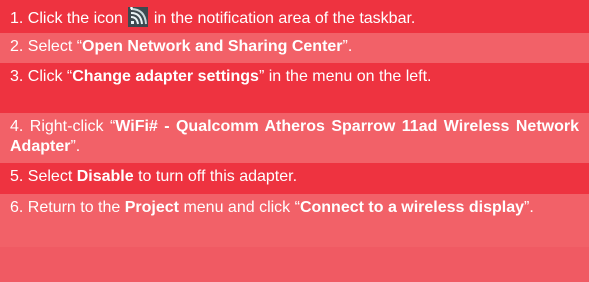 This screenshot has width=589, height=282. What do you see at coordinates (17, 176) in the screenshot?
I see `step-number: 5.` at bounding box center [17, 176].